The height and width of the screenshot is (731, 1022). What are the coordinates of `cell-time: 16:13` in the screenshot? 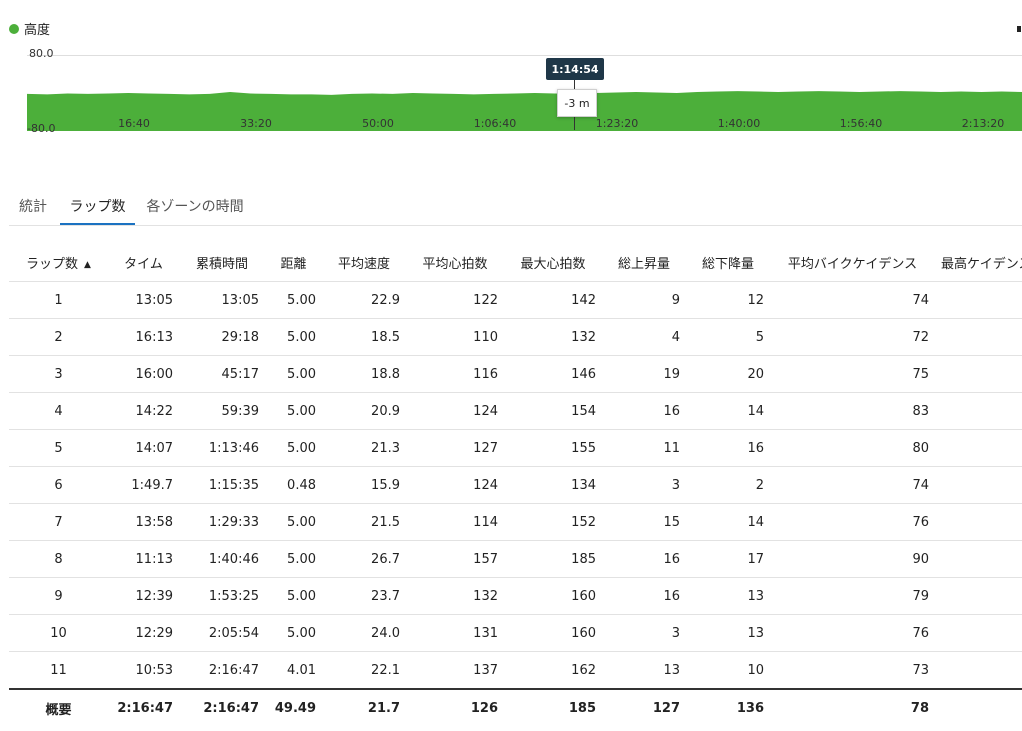 It's located at (143, 337).